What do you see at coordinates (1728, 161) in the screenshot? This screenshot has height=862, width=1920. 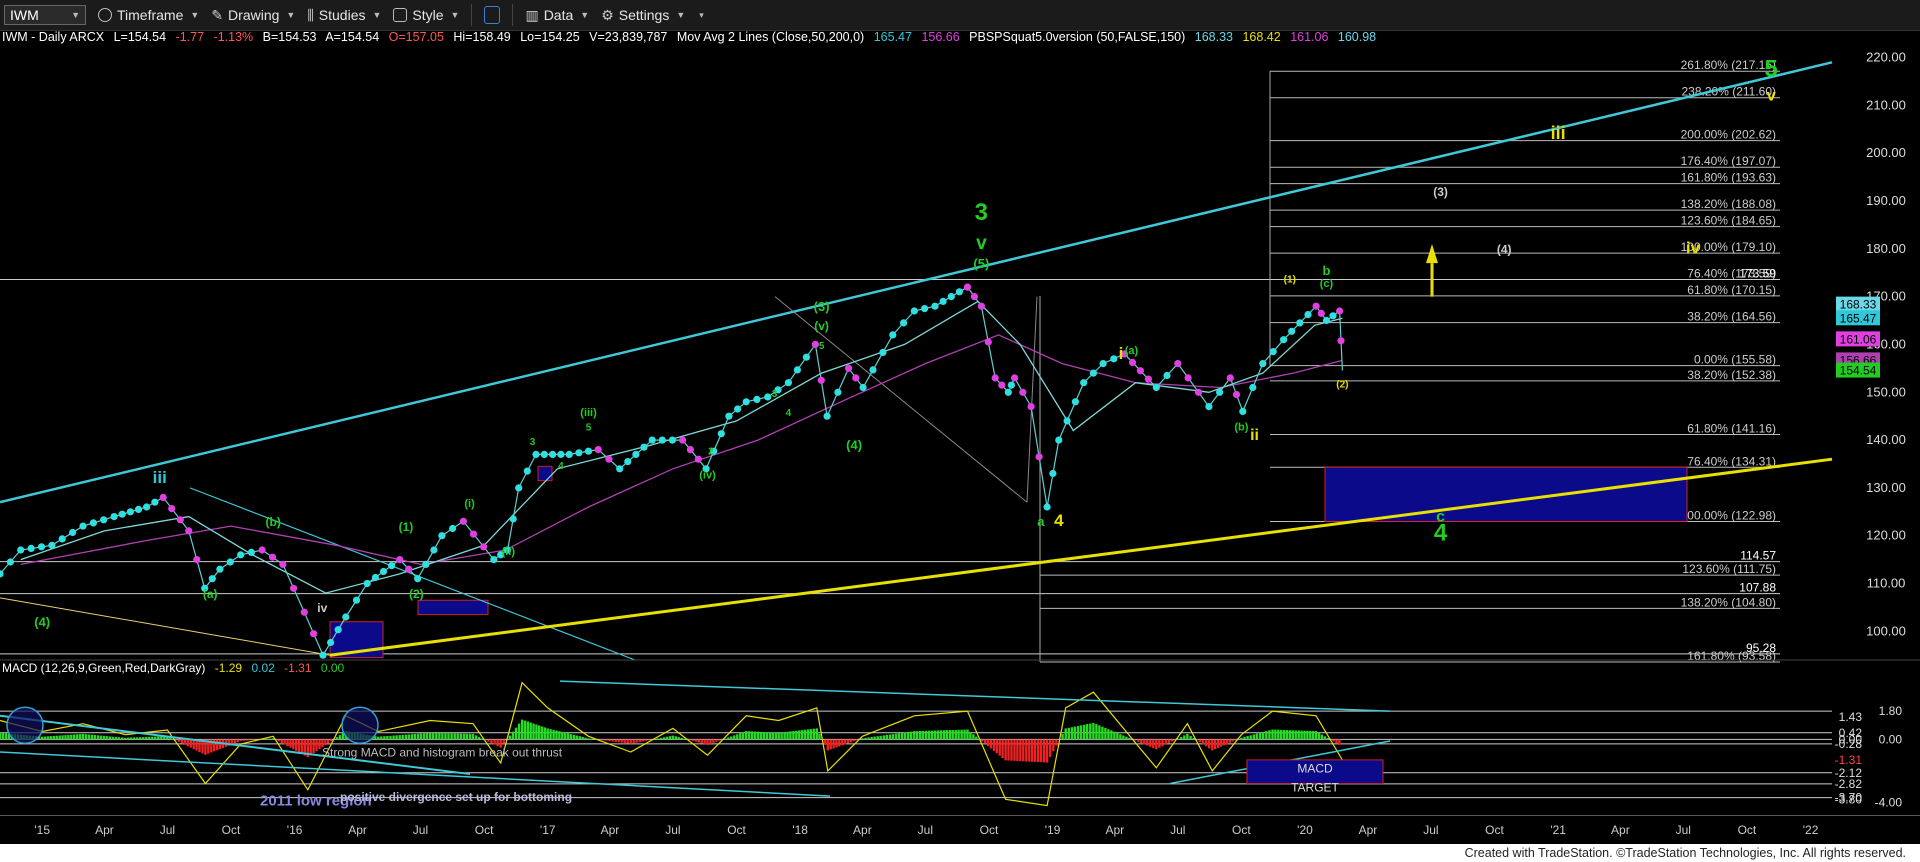 I see `fib-level-label: 176.40% (197.07)` at bounding box center [1728, 161].